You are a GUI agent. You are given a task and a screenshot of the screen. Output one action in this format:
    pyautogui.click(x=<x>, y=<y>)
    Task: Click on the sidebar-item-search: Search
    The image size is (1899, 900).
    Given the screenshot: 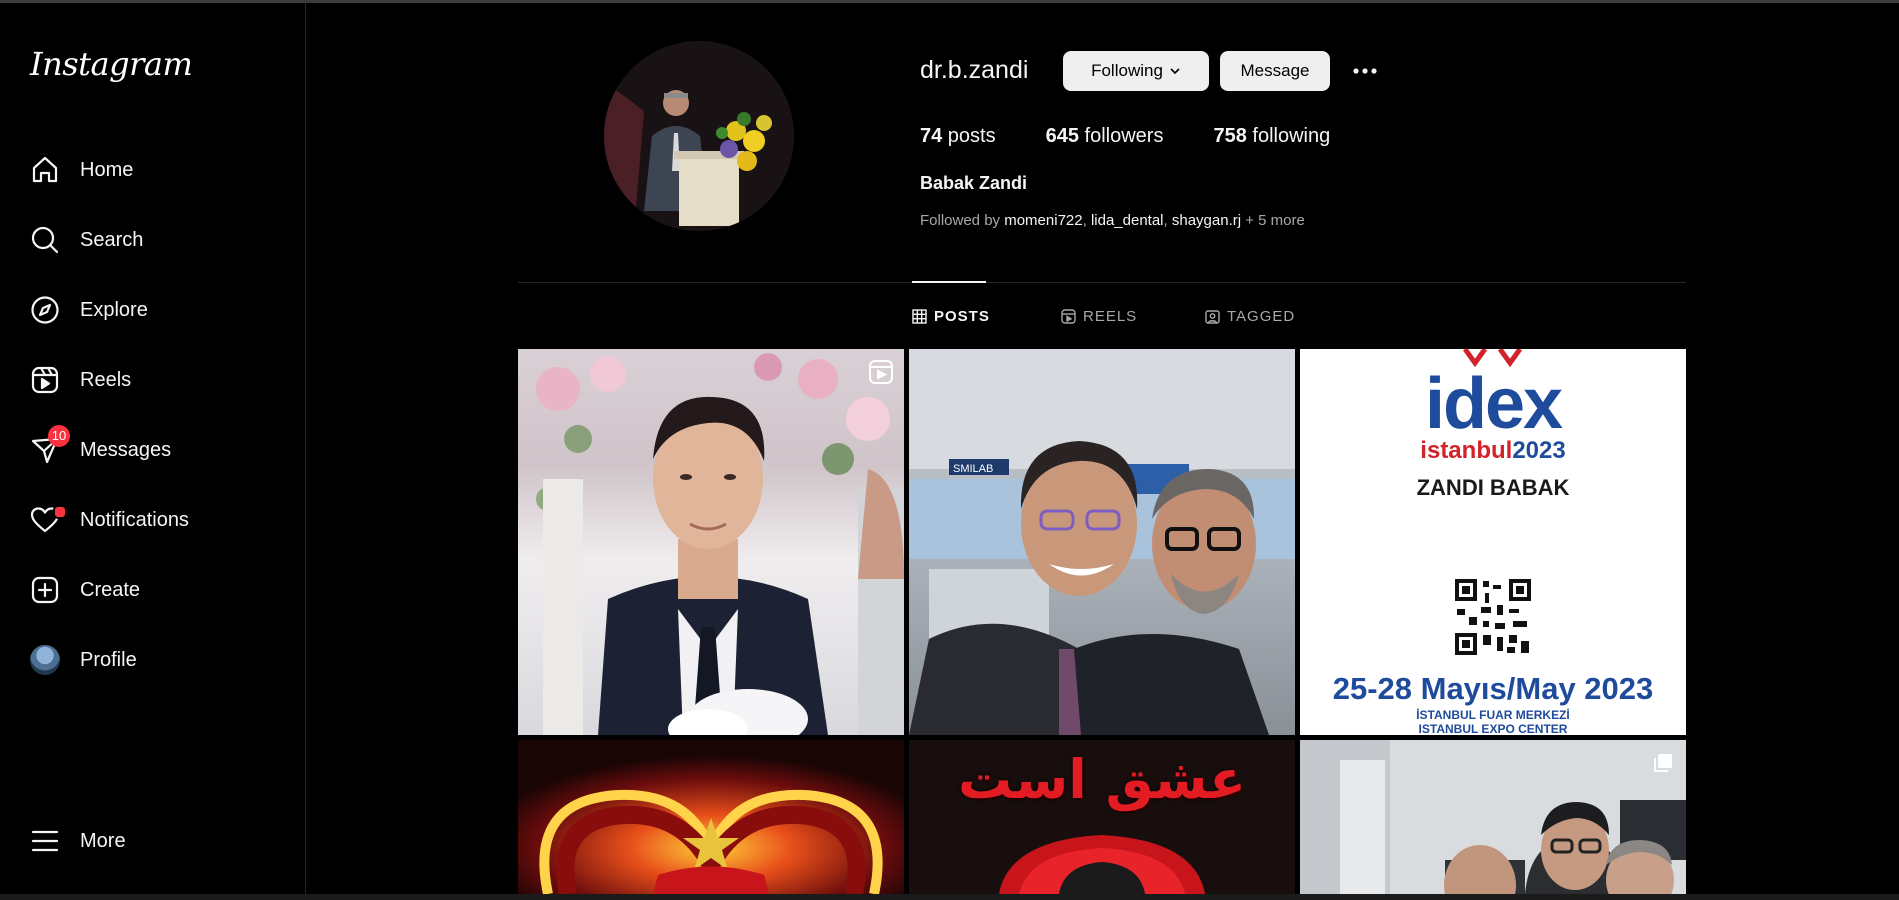 What is the action you would take?
    pyautogui.click(x=86, y=240)
    